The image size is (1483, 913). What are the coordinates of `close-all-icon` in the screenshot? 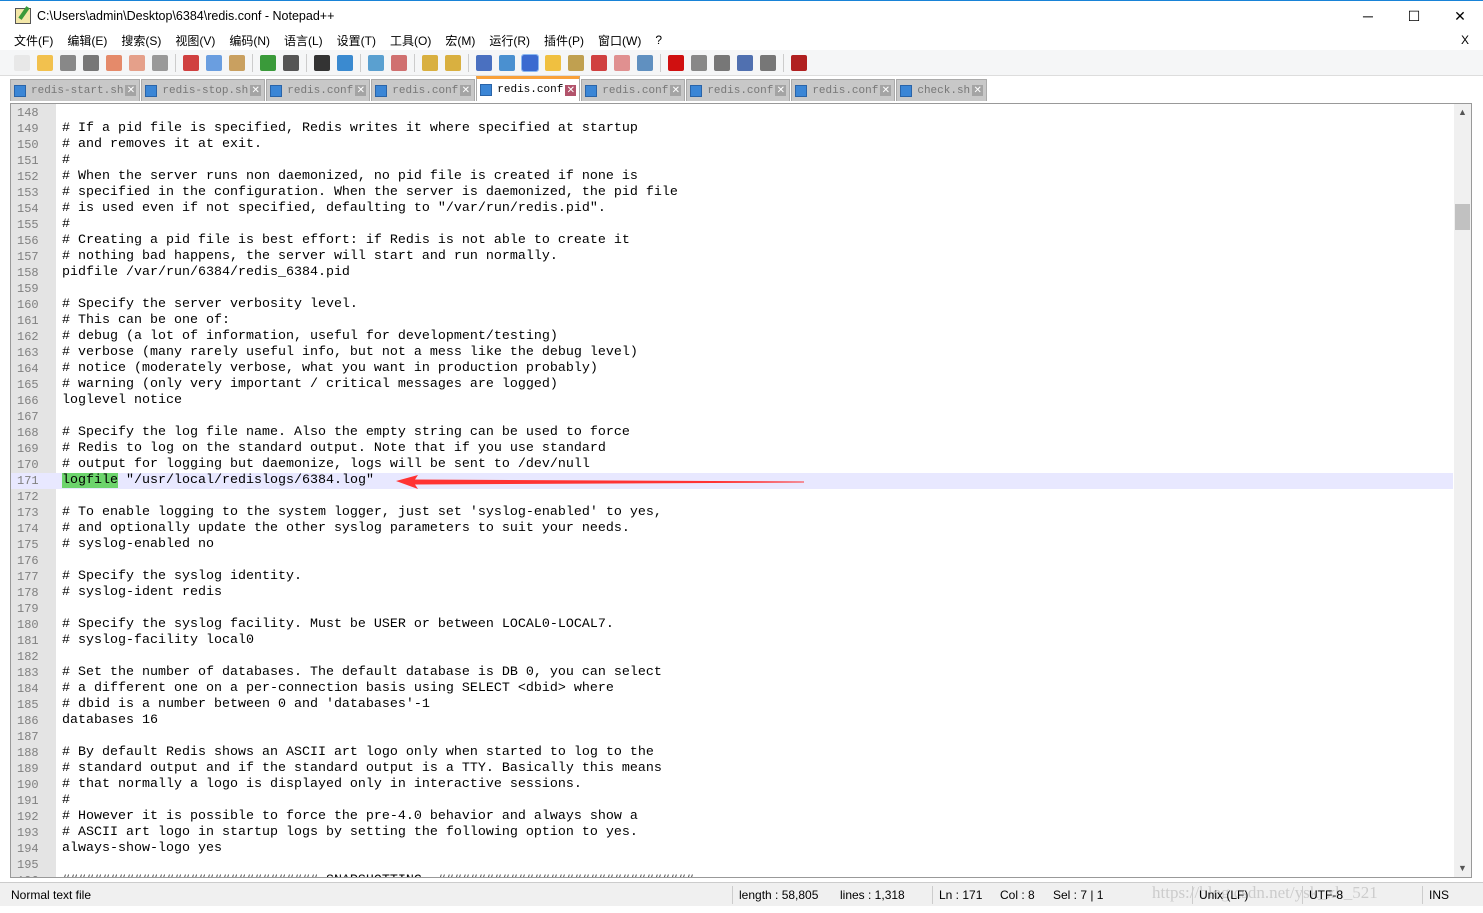 It's located at (137, 62).